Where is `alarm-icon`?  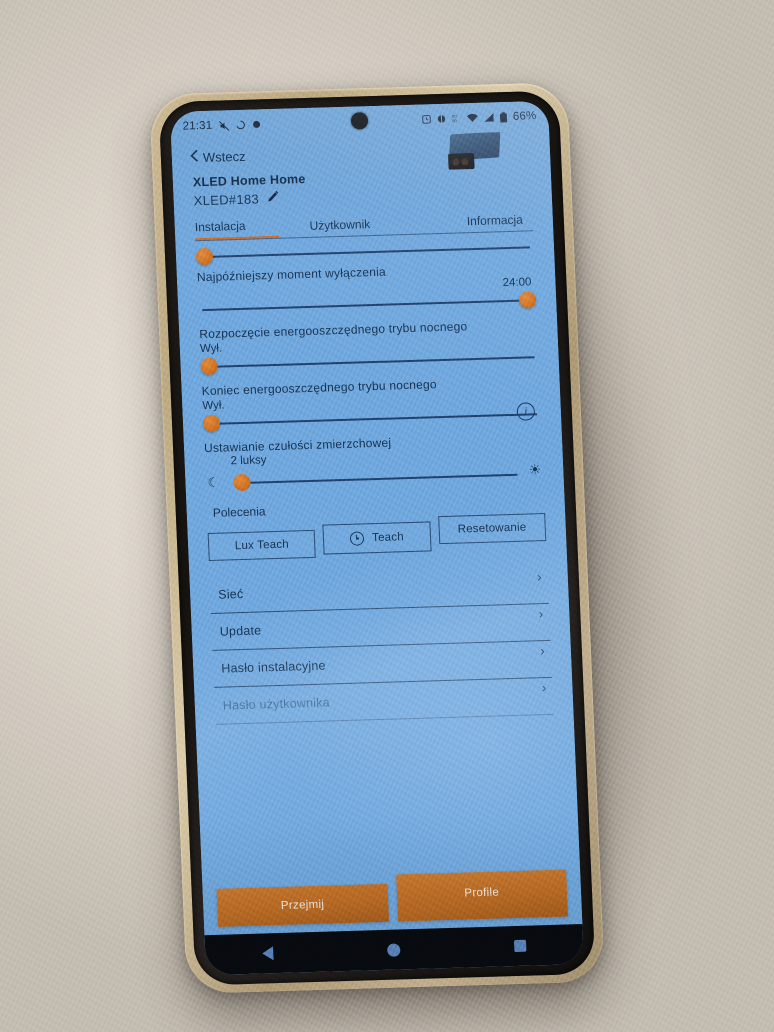
alarm-icon is located at coordinates (427, 119).